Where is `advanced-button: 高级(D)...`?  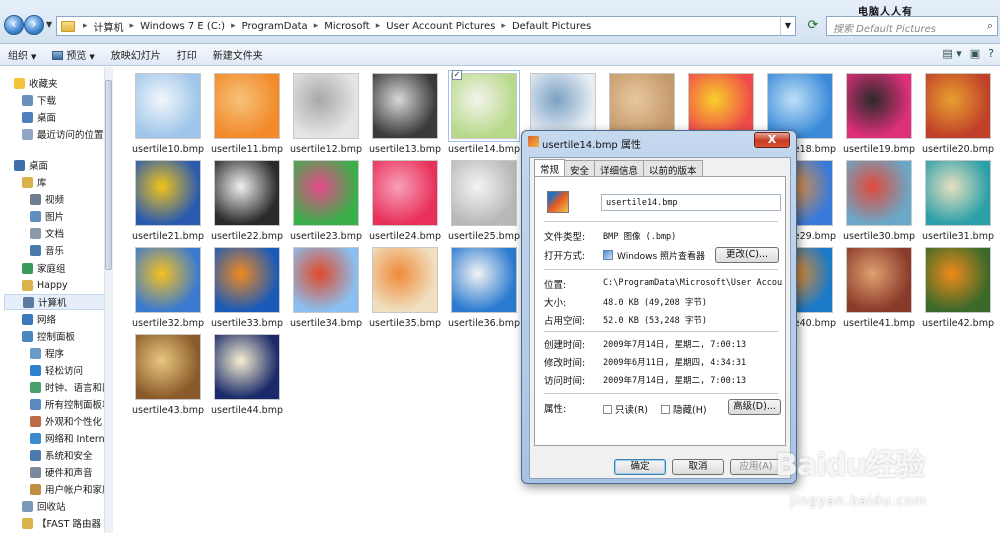 advanced-button: 高级(D)... is located at coordinates (754, 407).